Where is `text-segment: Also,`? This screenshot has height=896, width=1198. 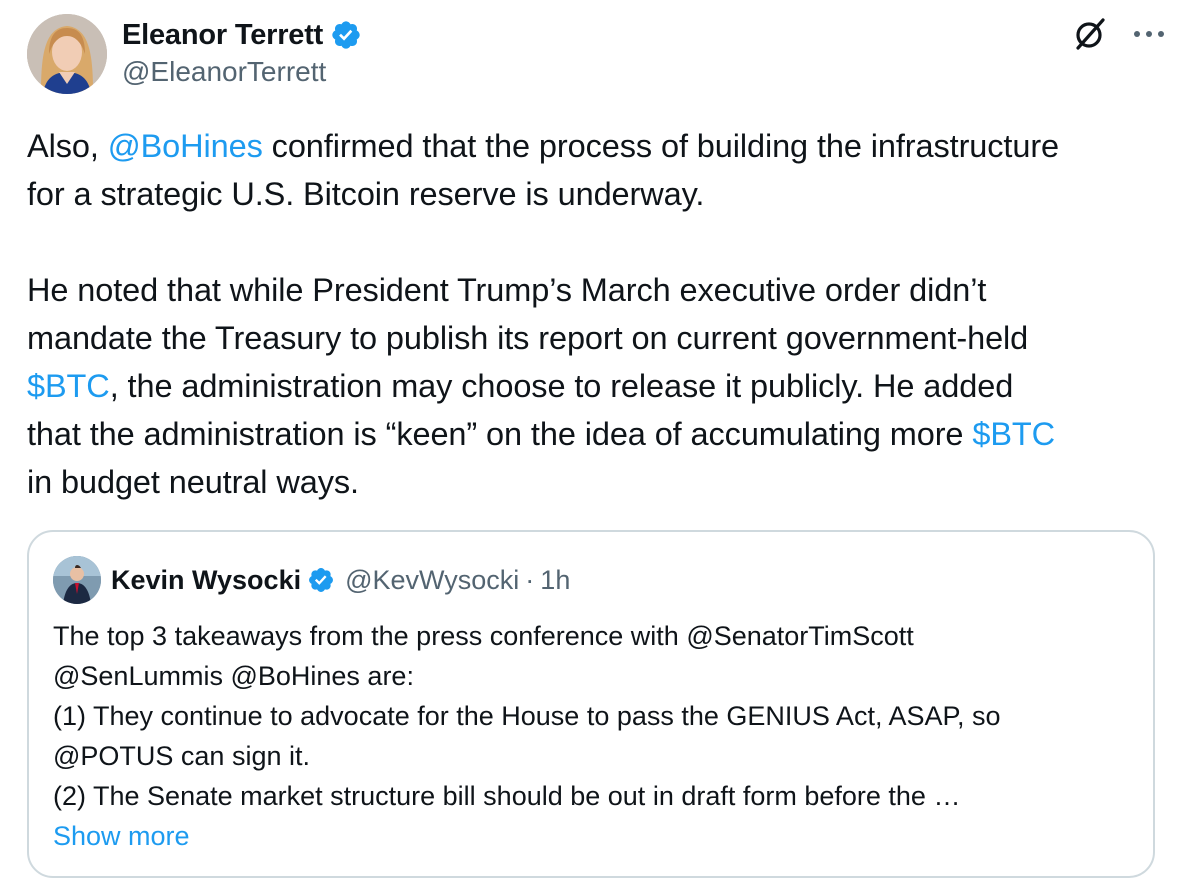 text-segment: Also, is located at coordinates (67, 146).